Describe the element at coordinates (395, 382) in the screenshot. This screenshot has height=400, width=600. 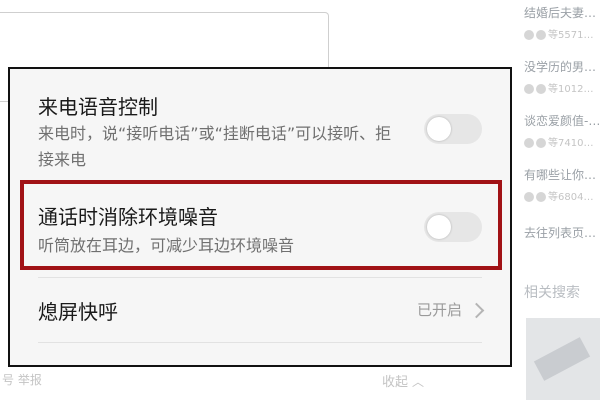
I see `collapse-label: 收起` at that location.